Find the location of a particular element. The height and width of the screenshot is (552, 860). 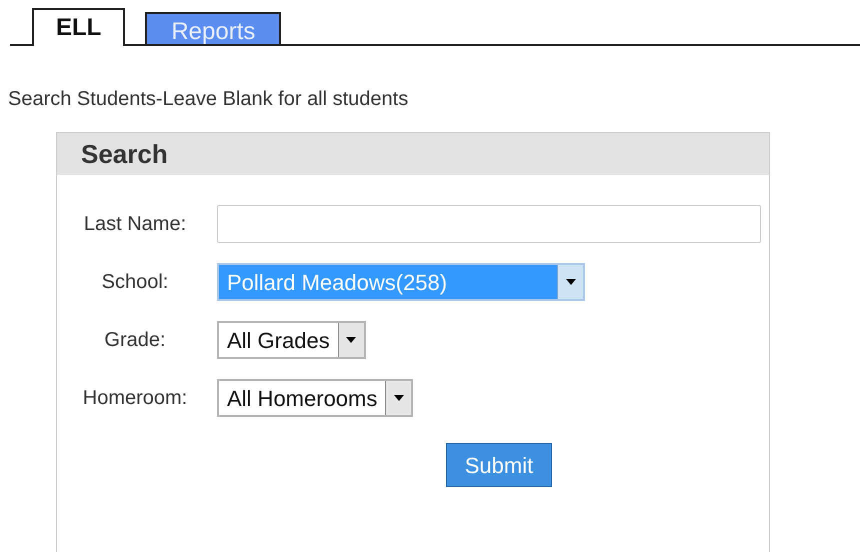

dropdown: All Homerooms is located at coordinates (315, 398).